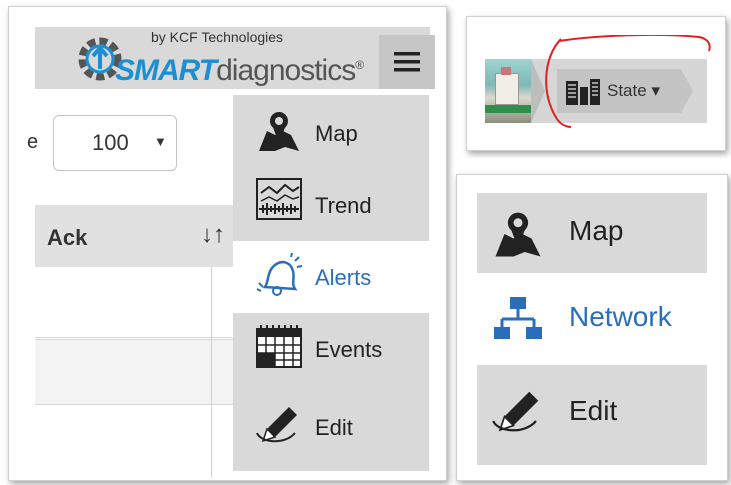 This screenshot has height=485, width=731. I want to click on ack-column-label: Ack, so click(67, 237).